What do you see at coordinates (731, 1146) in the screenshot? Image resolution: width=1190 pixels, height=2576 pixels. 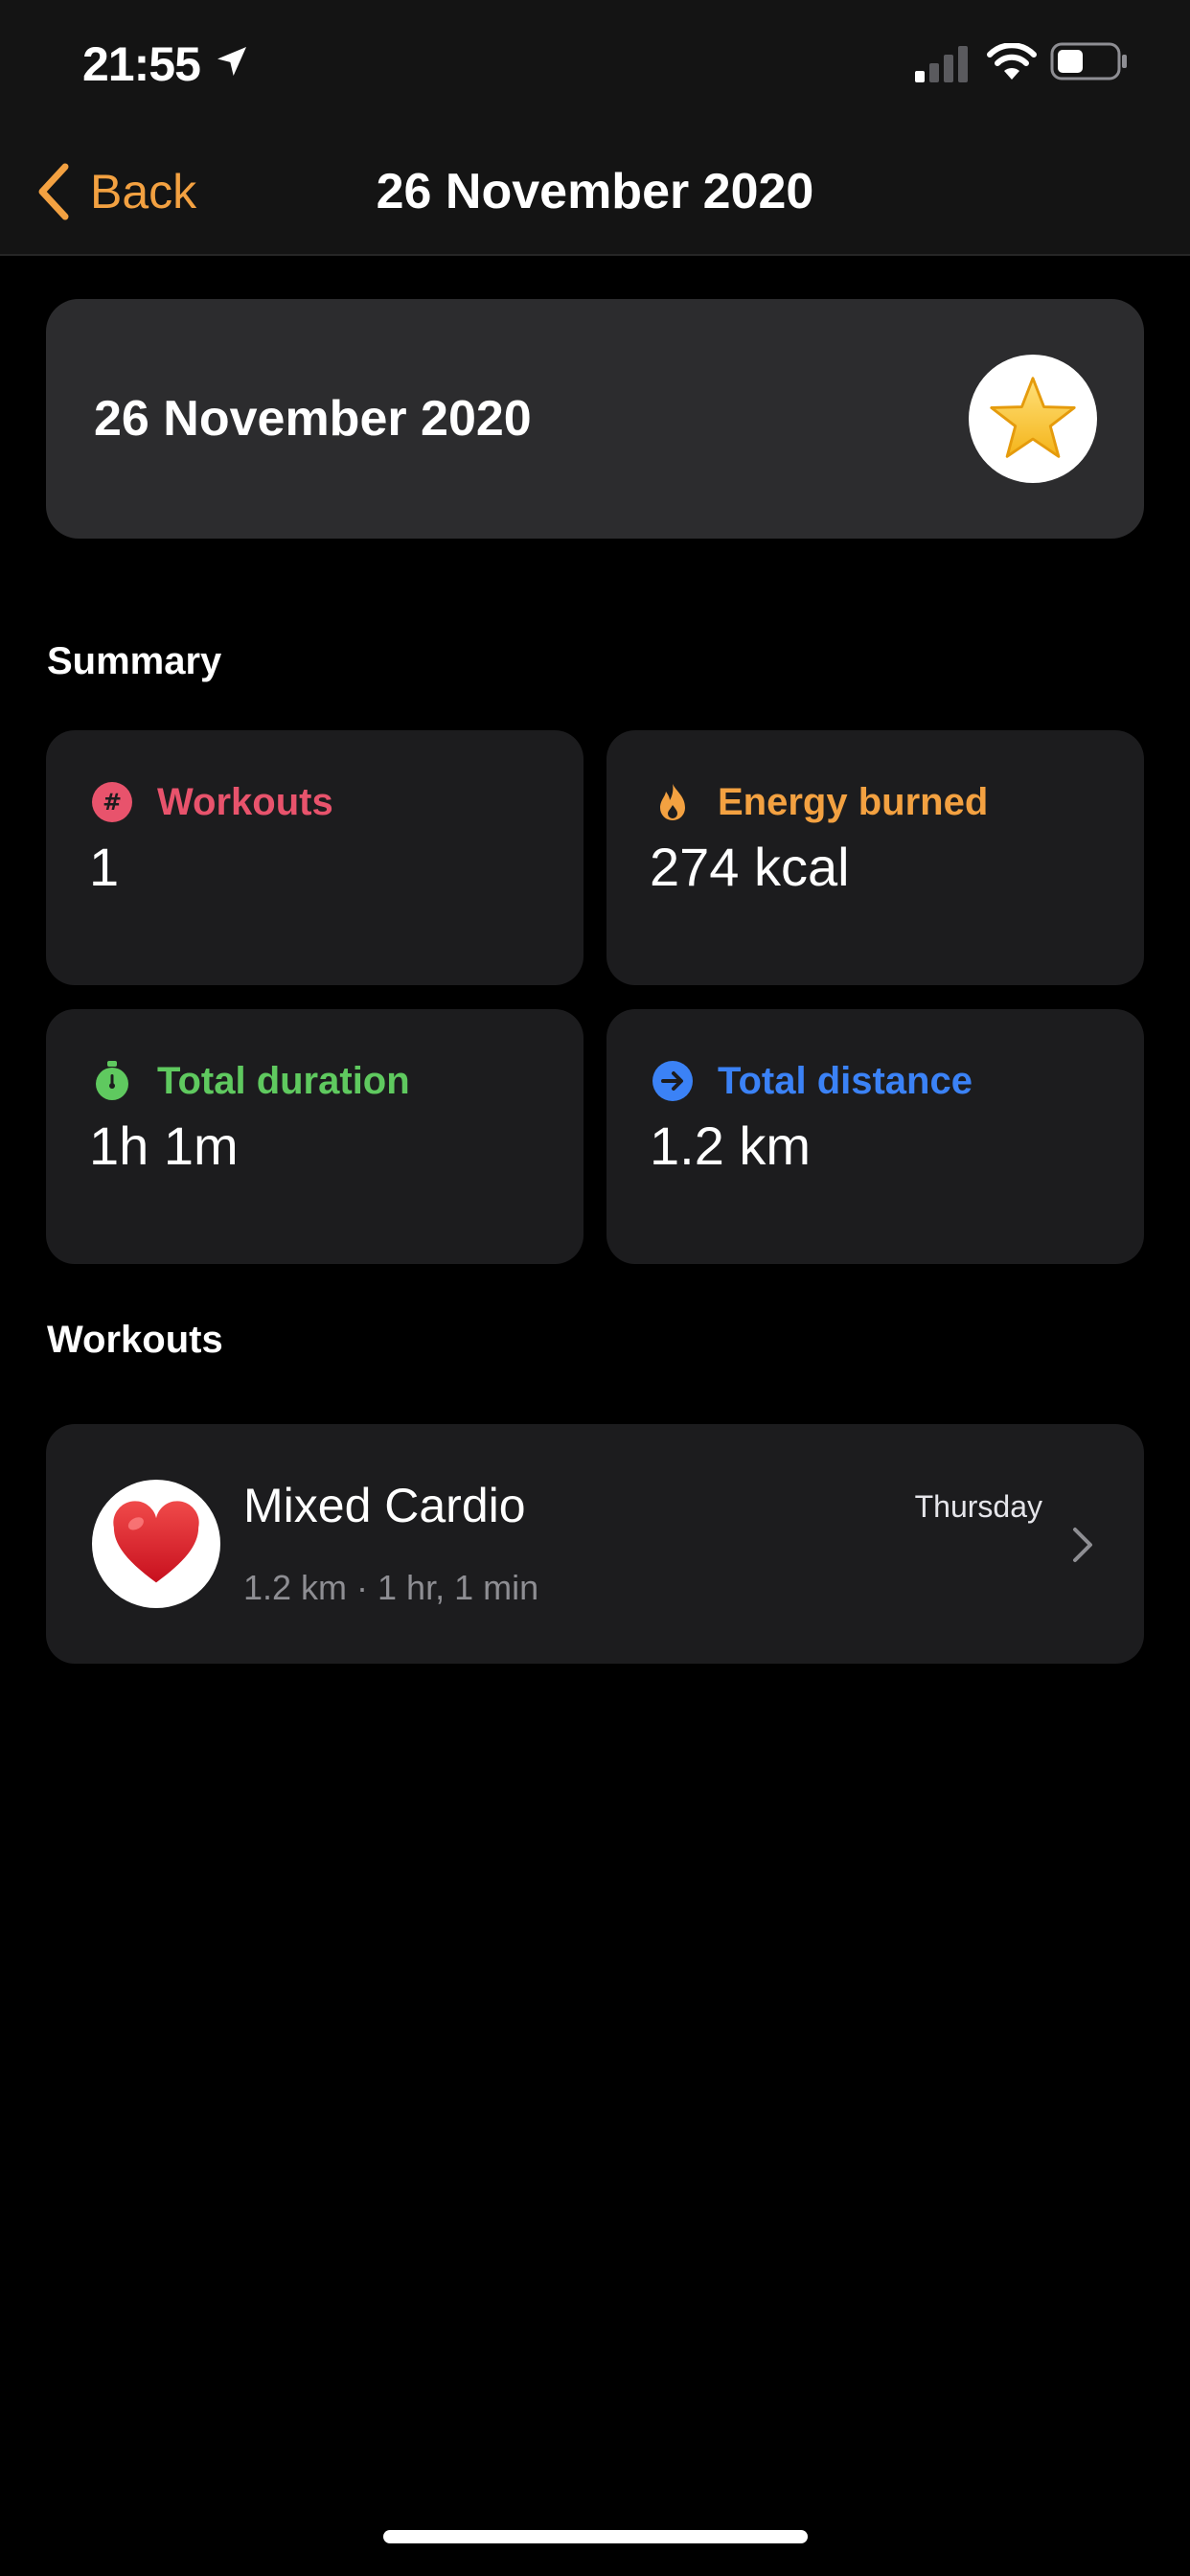 I see `stat-value: 1.2 km` at bounding box center [731, 1146].